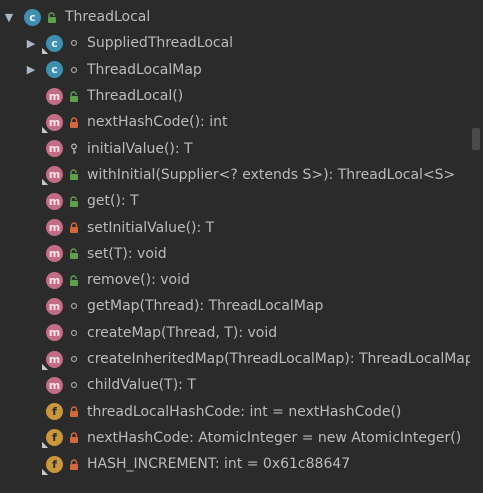 The image size is (483, 493). Describe the element at coordinates (54, 412) in the screenshot. I see `field-icon: f` at that location.